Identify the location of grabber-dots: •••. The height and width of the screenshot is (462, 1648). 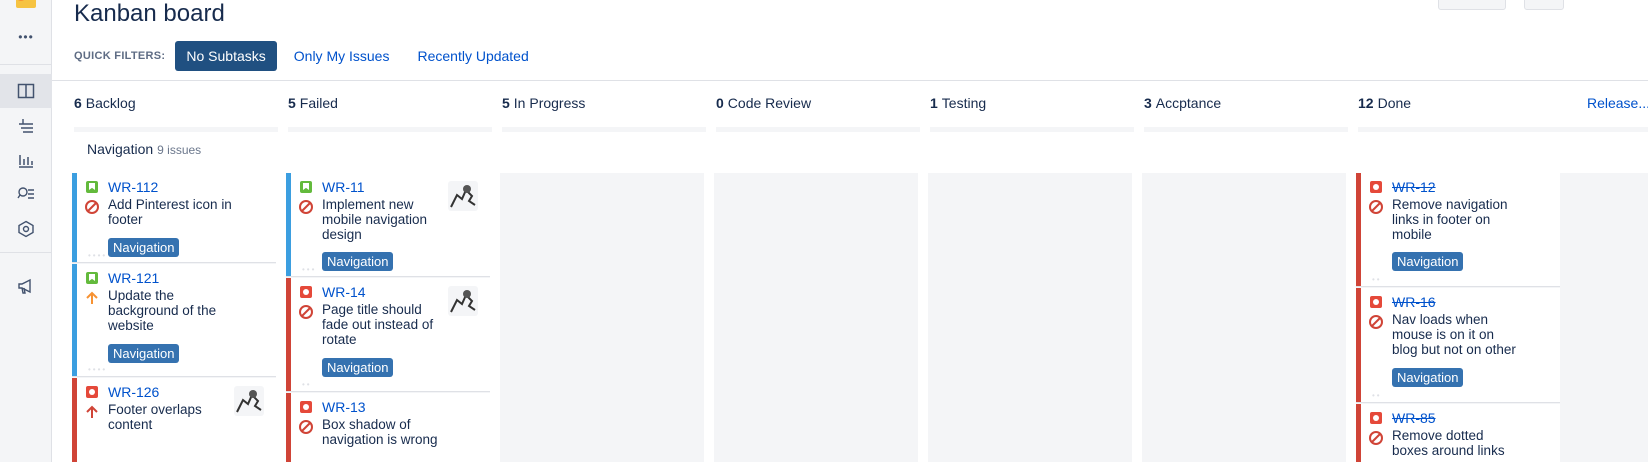
(309, 269).